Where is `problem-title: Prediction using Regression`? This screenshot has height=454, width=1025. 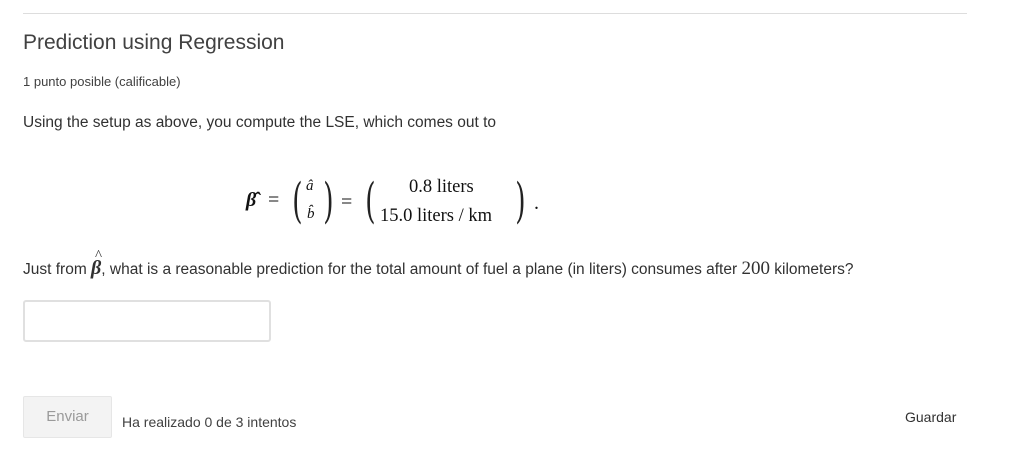
problem-title: Prediction using Regression is located at coordinates (154, 42).